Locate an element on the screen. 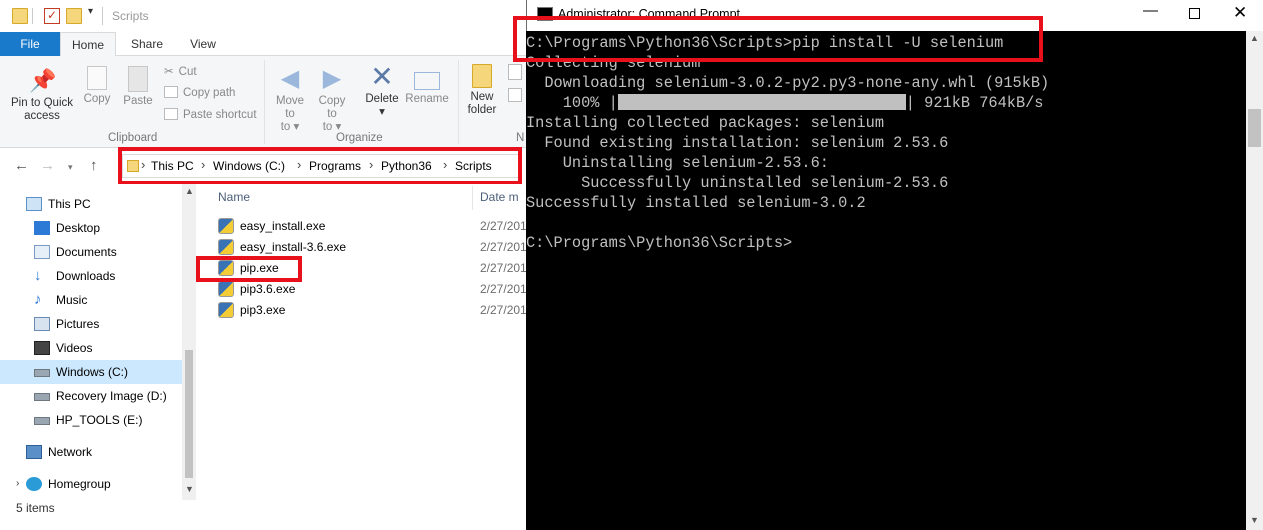 The width and height of the screenshot is (1263, 530). pin-to-quick-access-button: 📌 Pin to Quick access is located at coordinates (42, 95).